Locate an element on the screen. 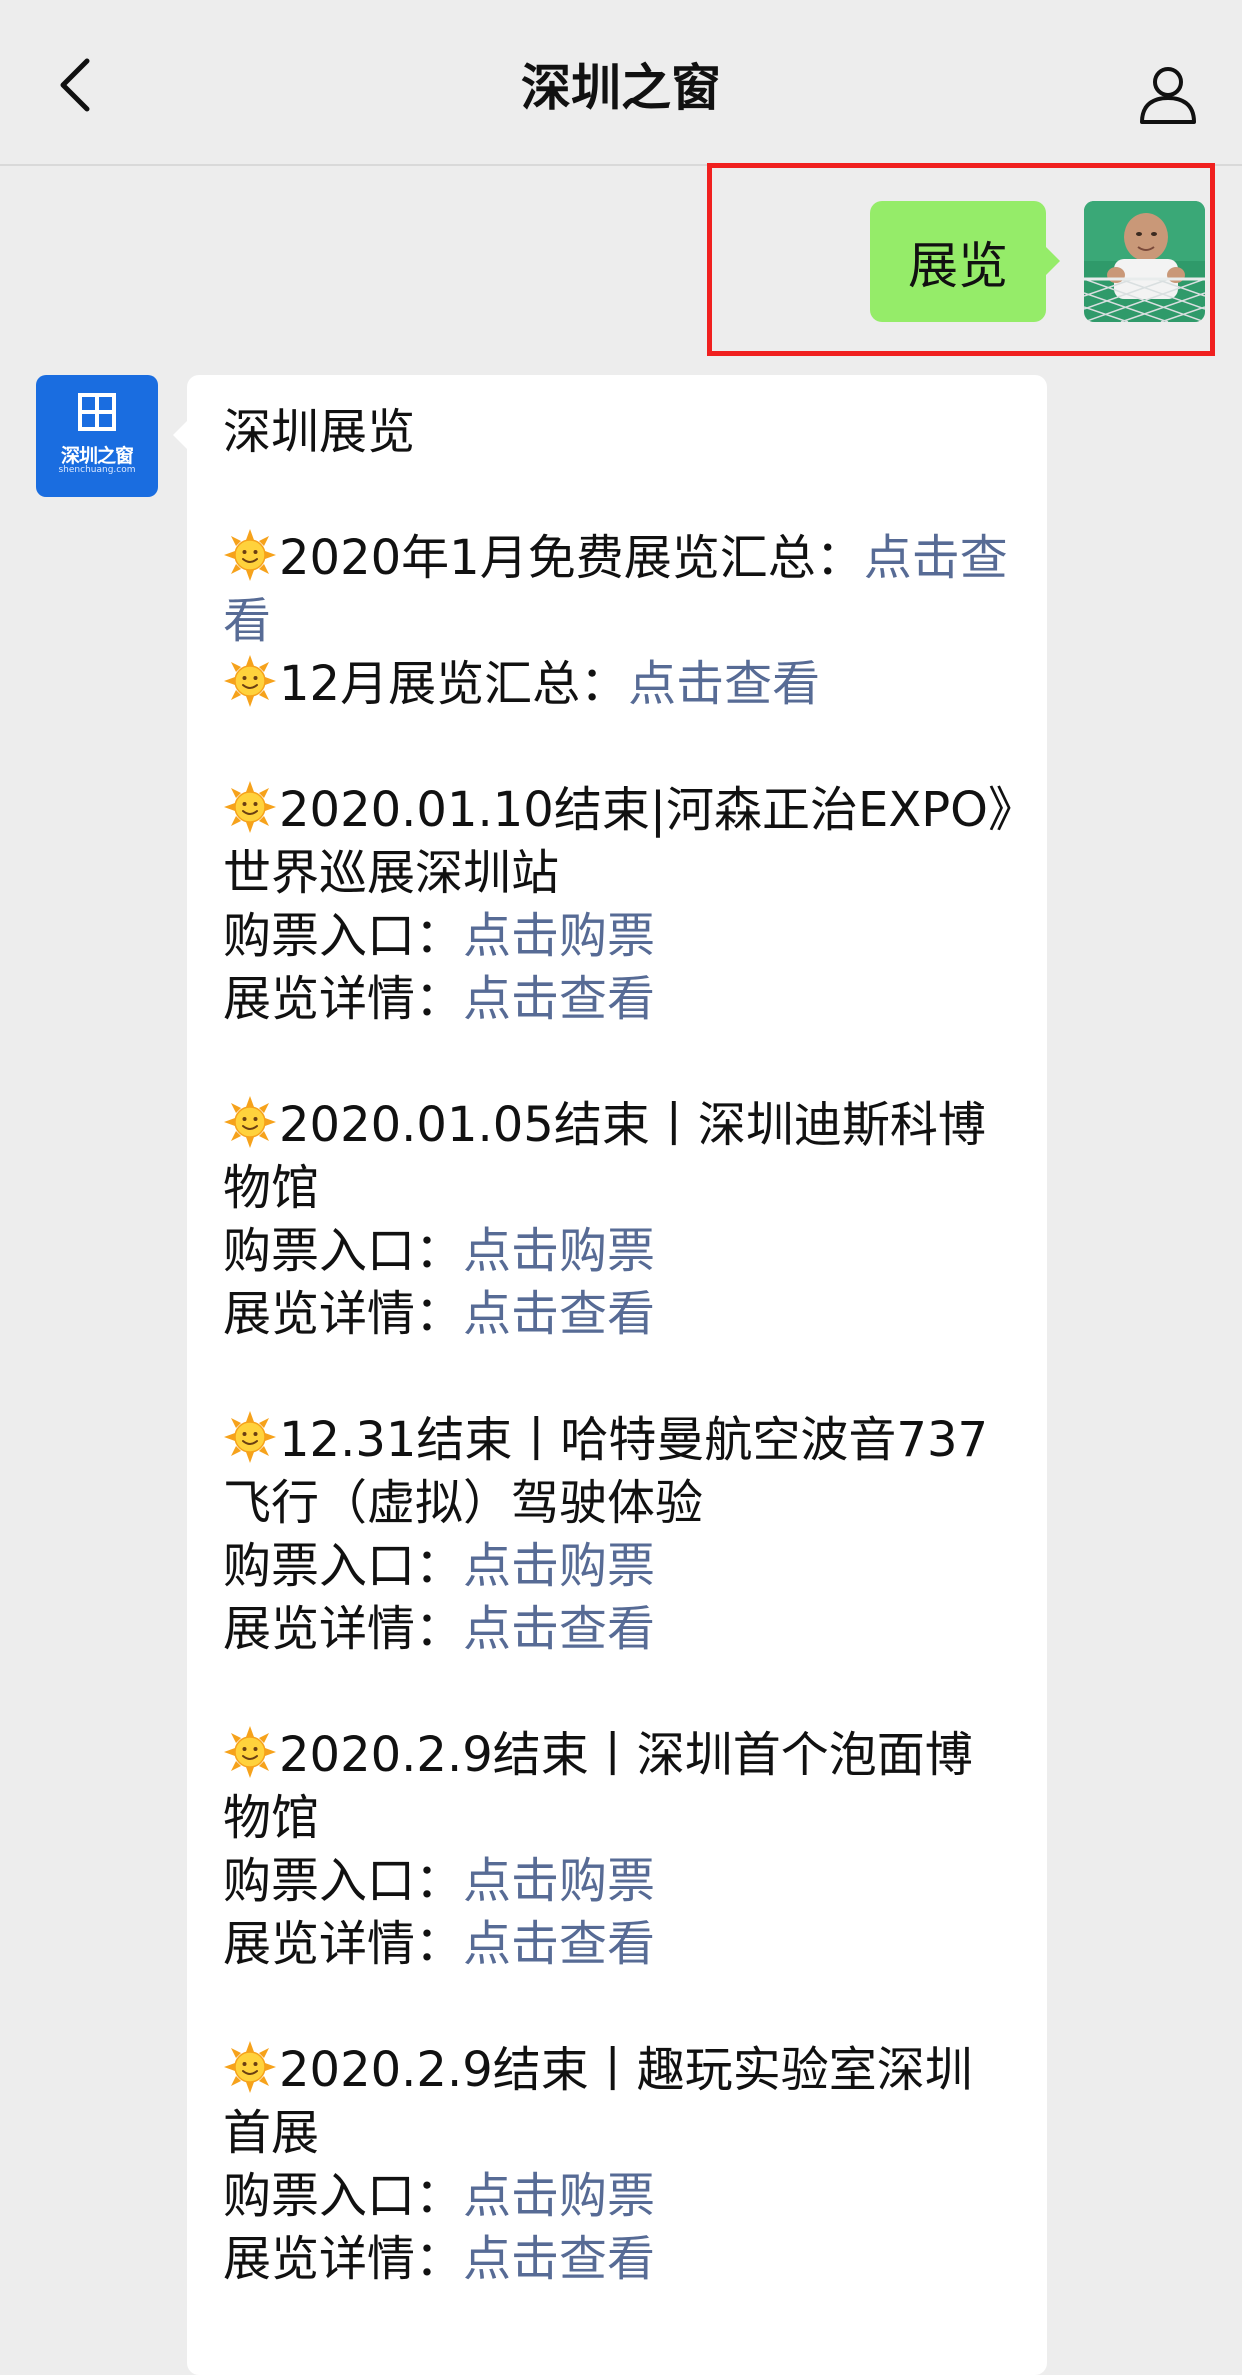 This screenshot has width=1242, height=2375. person-icon is located at coordinates (1168, 95).